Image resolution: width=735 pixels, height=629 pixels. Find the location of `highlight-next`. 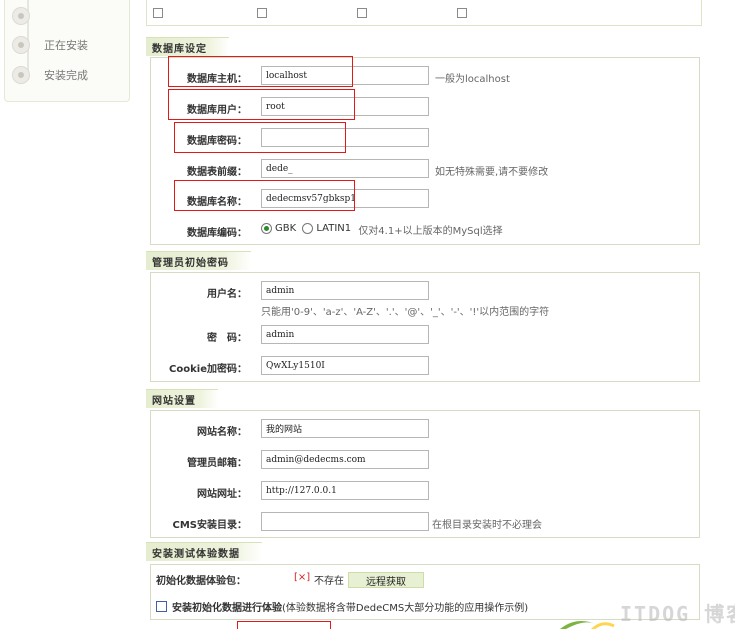

highlight-next is located at coordinates (284, 625).